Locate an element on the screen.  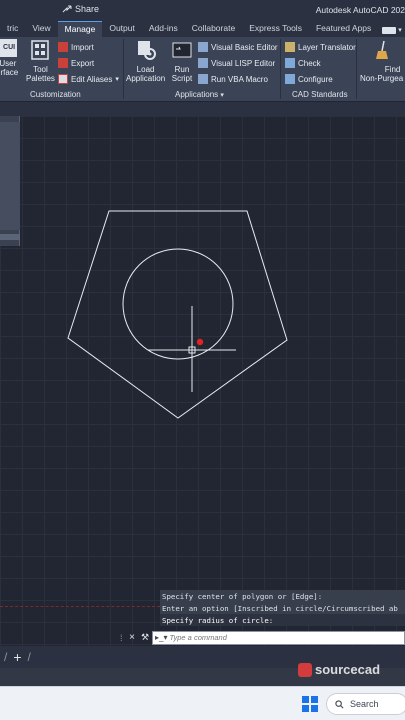
share-button: Share is located at coordinates (80, 9).